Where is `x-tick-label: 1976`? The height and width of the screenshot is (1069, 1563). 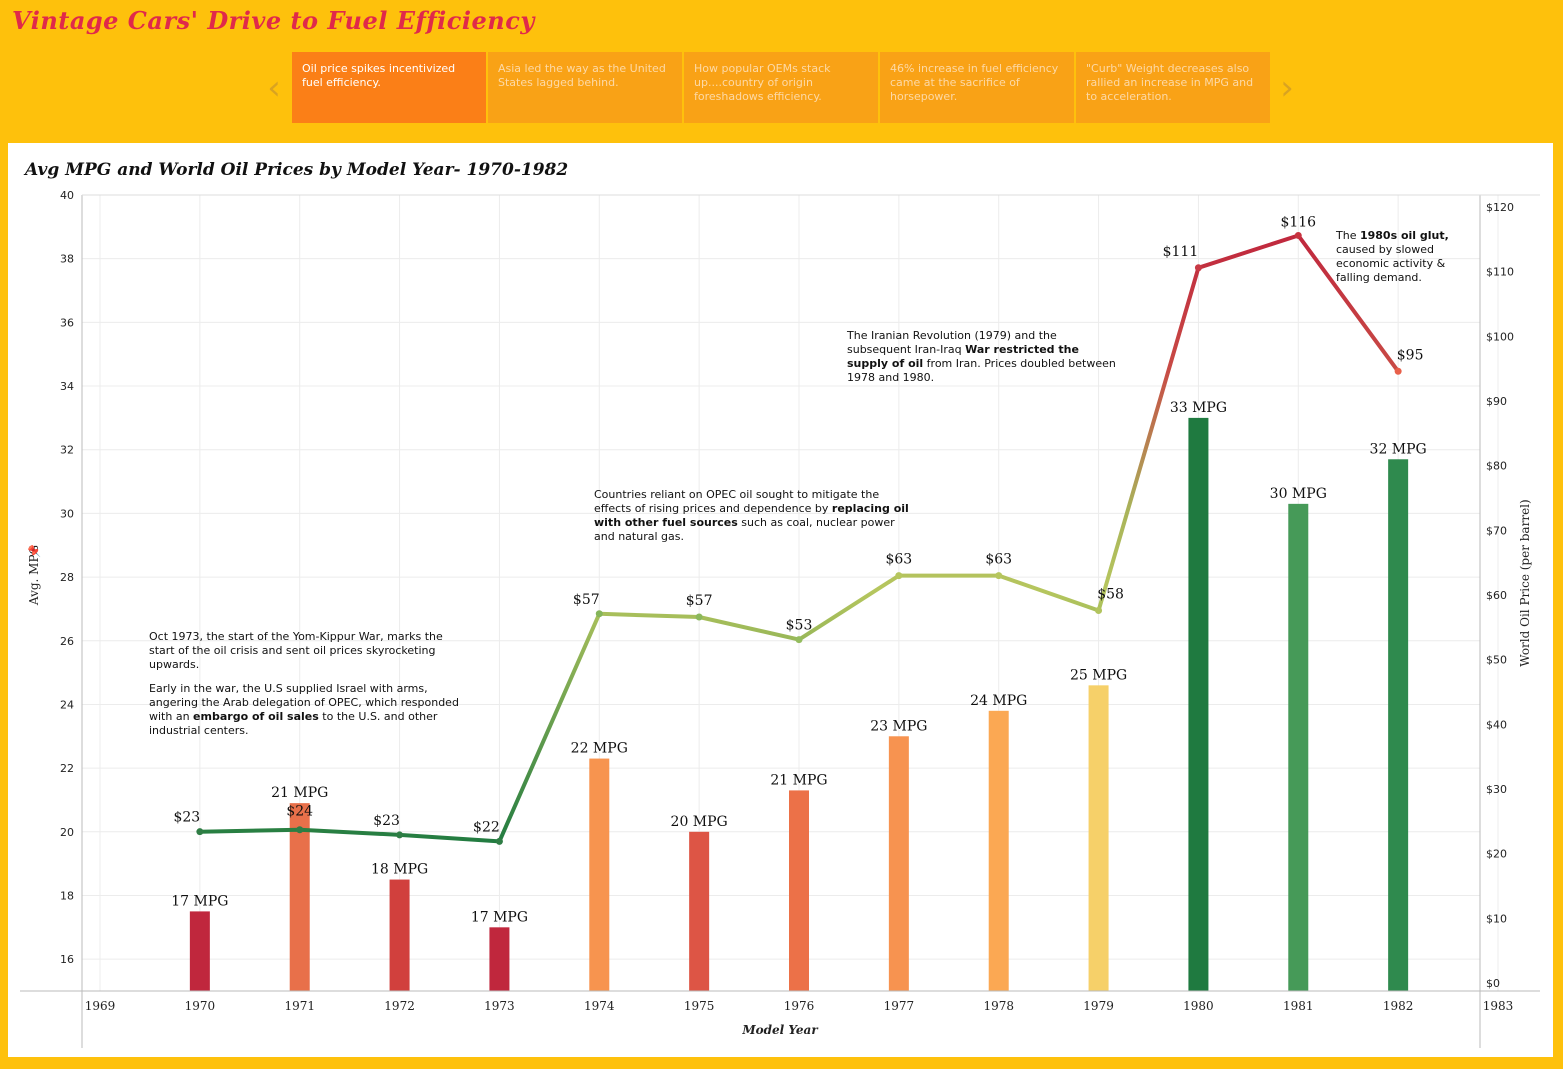 x-tick-label: 1976 is located at coordinates (799, 1006).